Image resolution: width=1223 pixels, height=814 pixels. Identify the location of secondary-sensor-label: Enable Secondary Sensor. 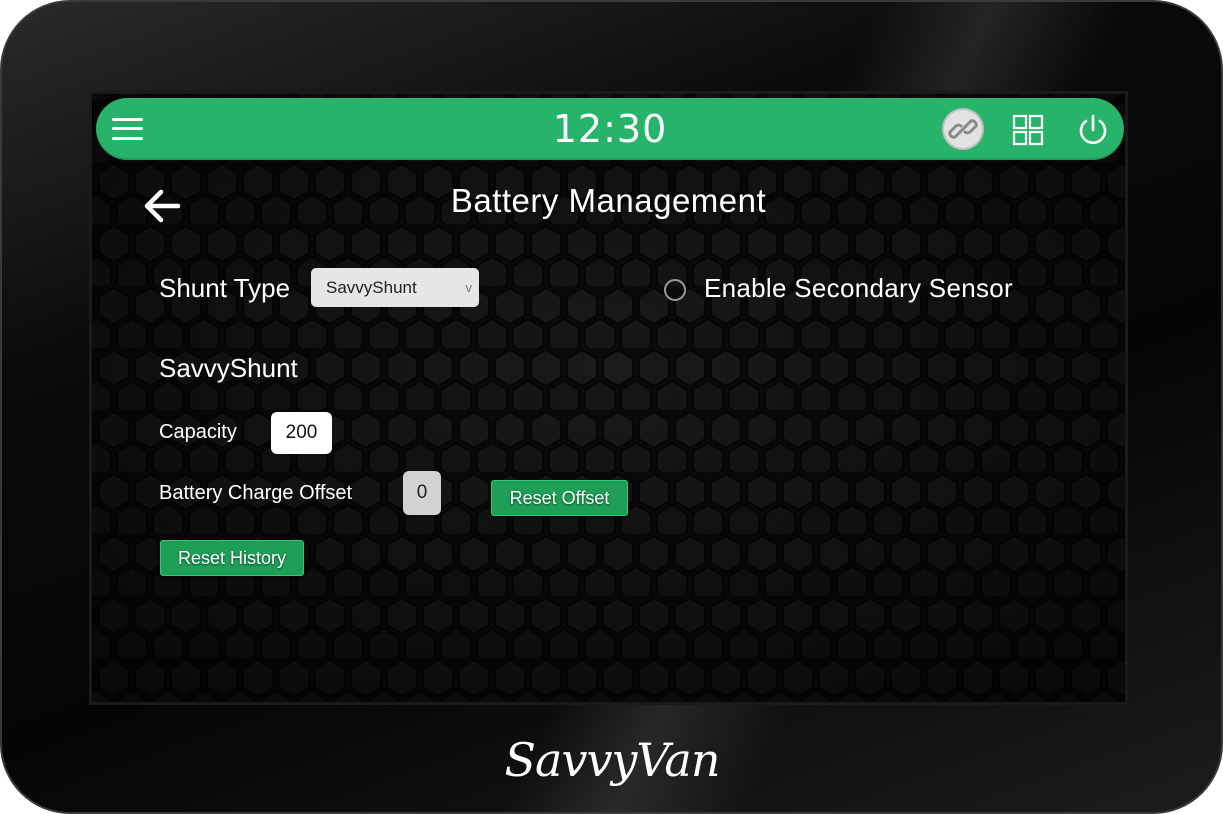
(858, 288).